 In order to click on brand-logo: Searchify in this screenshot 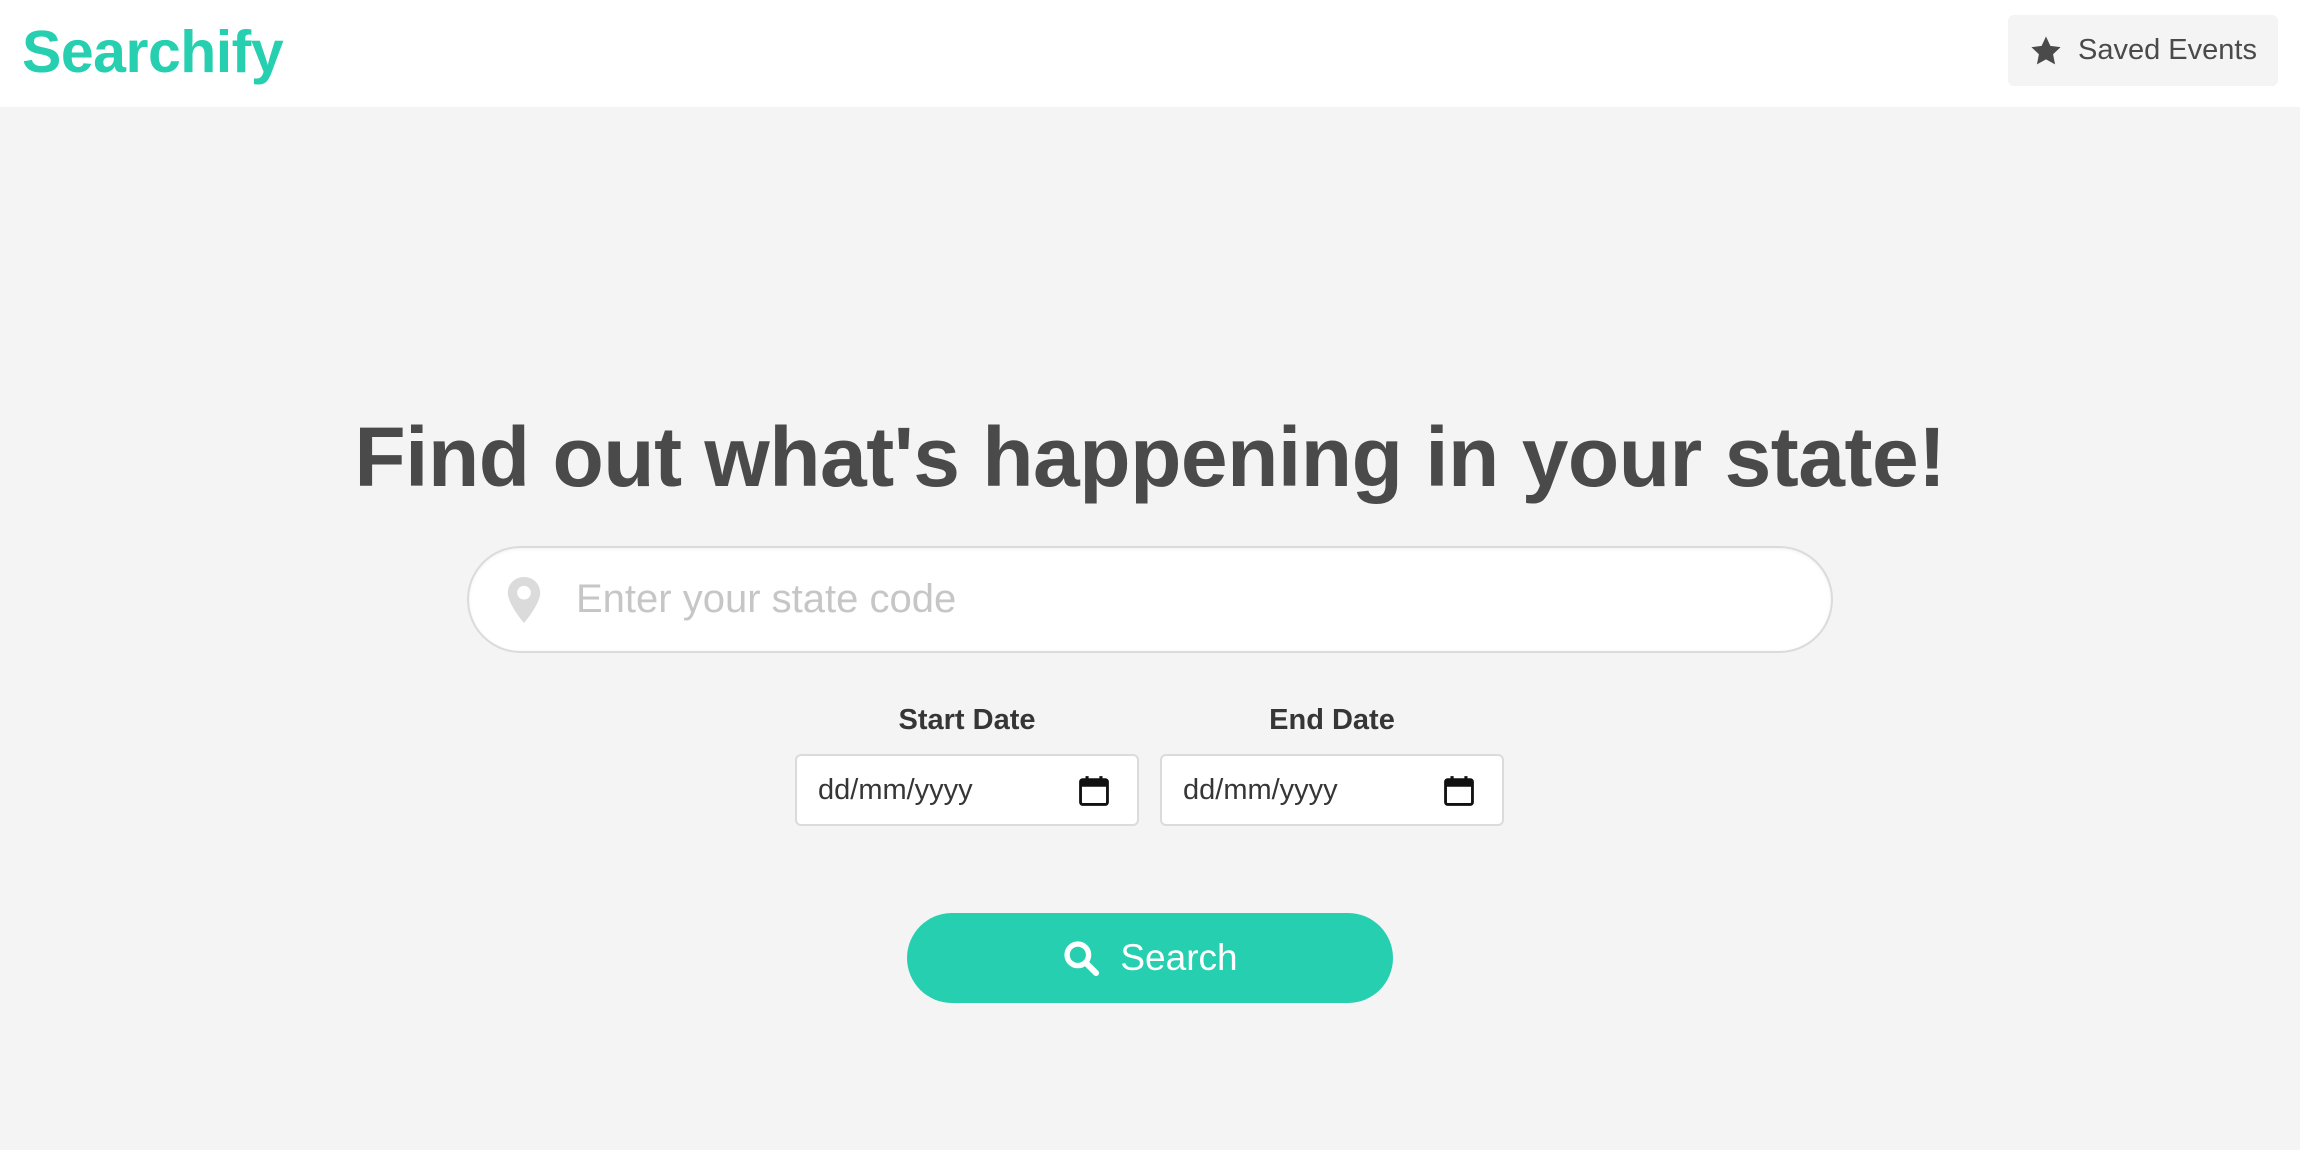, I will do `click(153, 52)`.